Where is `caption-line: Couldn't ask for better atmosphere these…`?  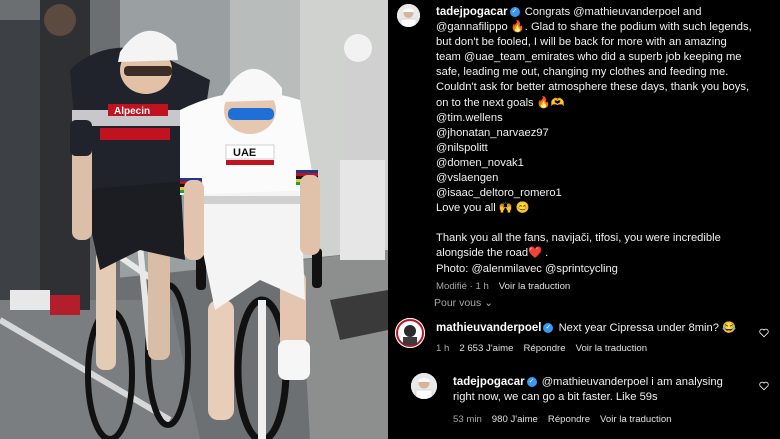
caption-line: Couldn't ask for better atmosphere these… is located at coordinates (593, 87).